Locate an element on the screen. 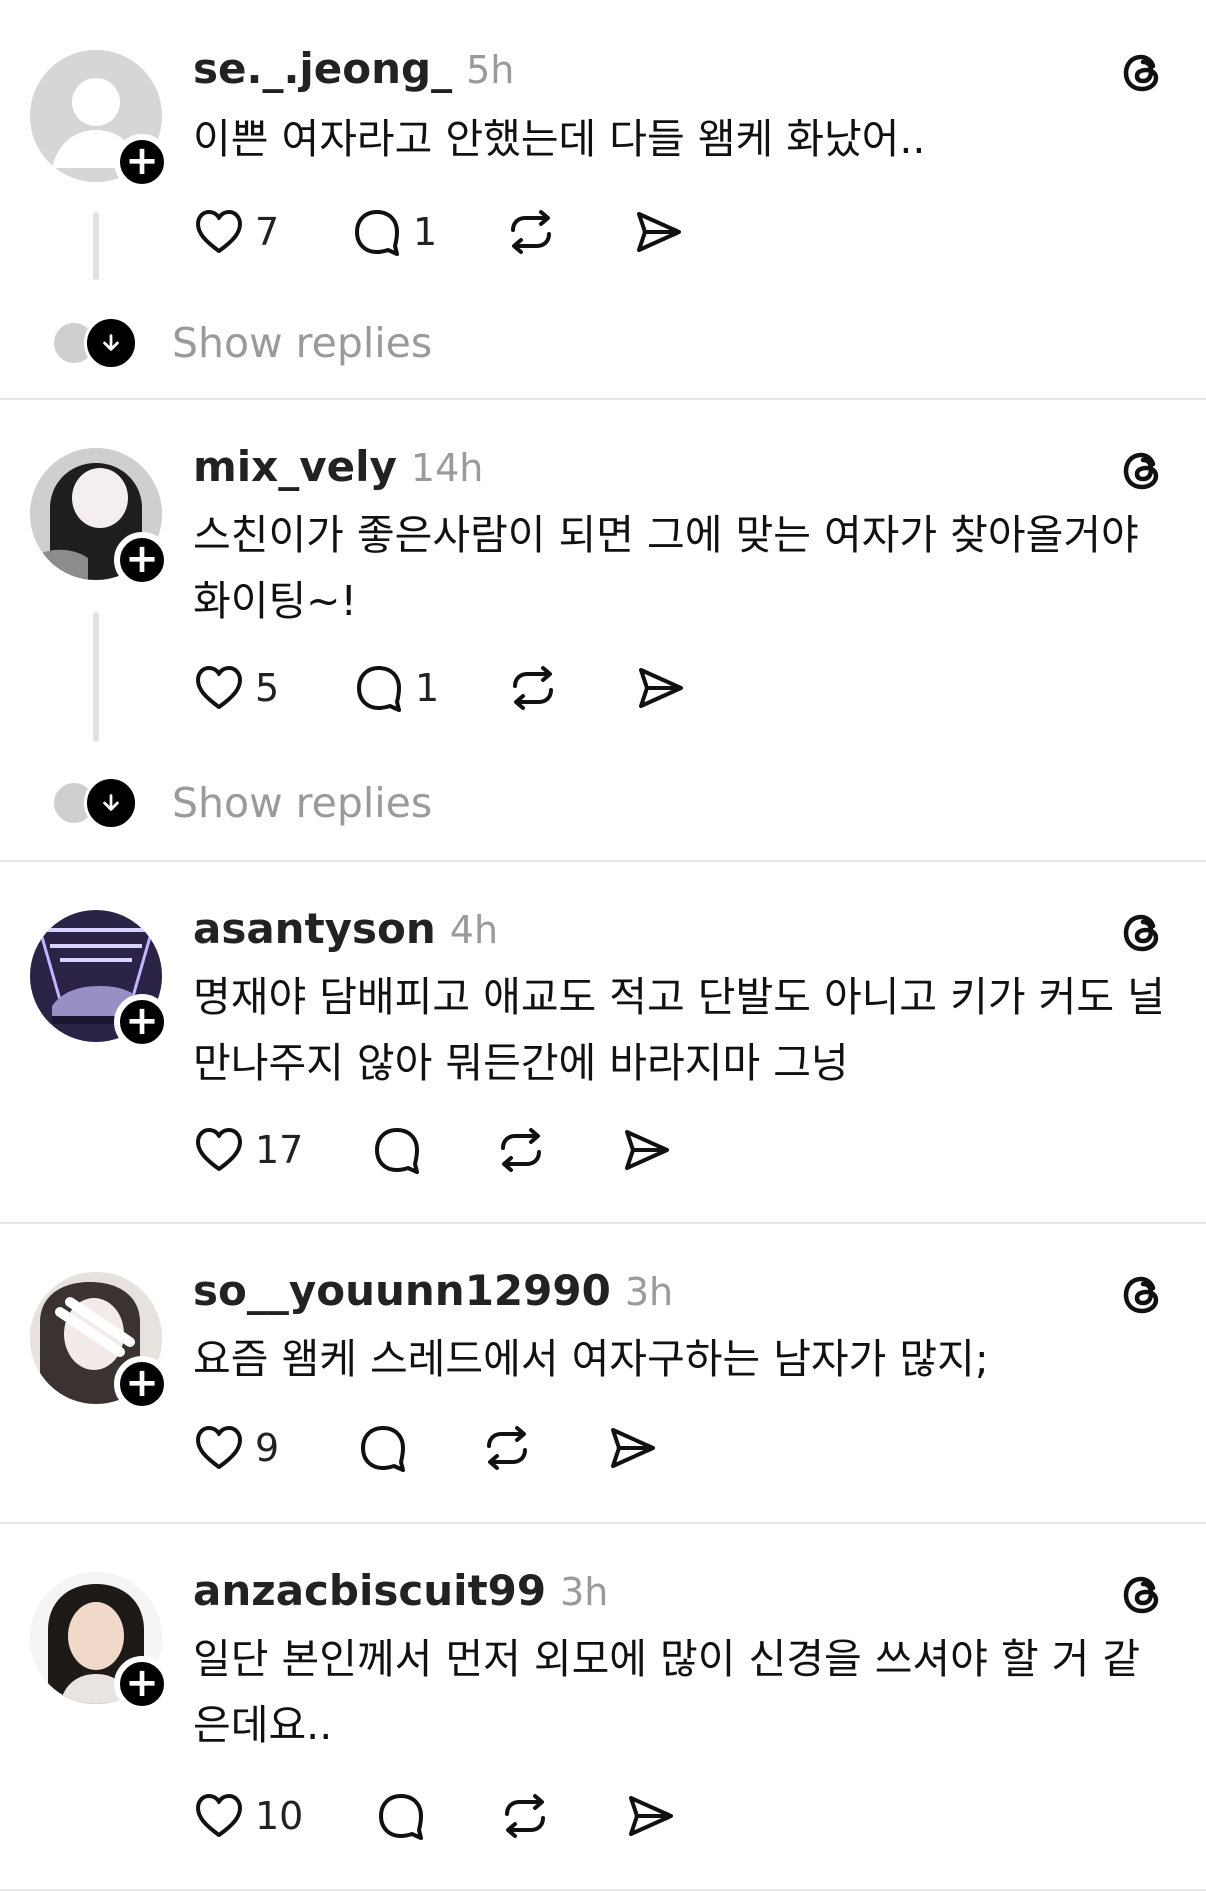 This screenshot has height=1891, width=1206. timestamp: 4h is located at coordinates (474, 930).